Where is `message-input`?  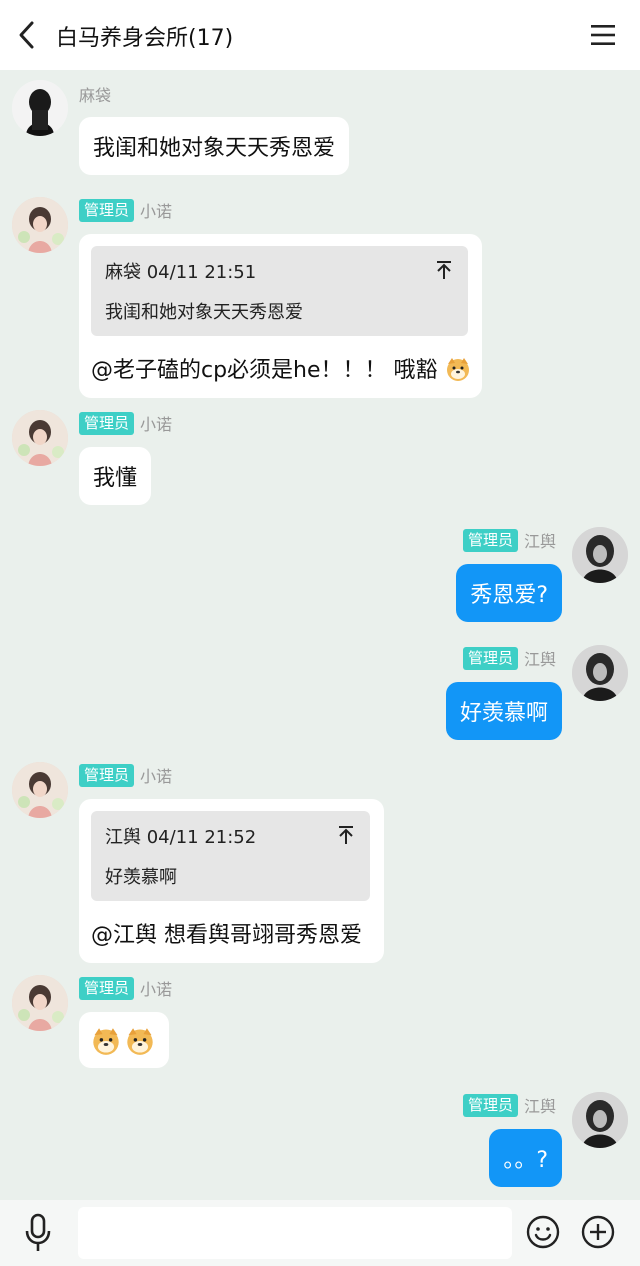
message-input is located at coordinates (295, 1233).